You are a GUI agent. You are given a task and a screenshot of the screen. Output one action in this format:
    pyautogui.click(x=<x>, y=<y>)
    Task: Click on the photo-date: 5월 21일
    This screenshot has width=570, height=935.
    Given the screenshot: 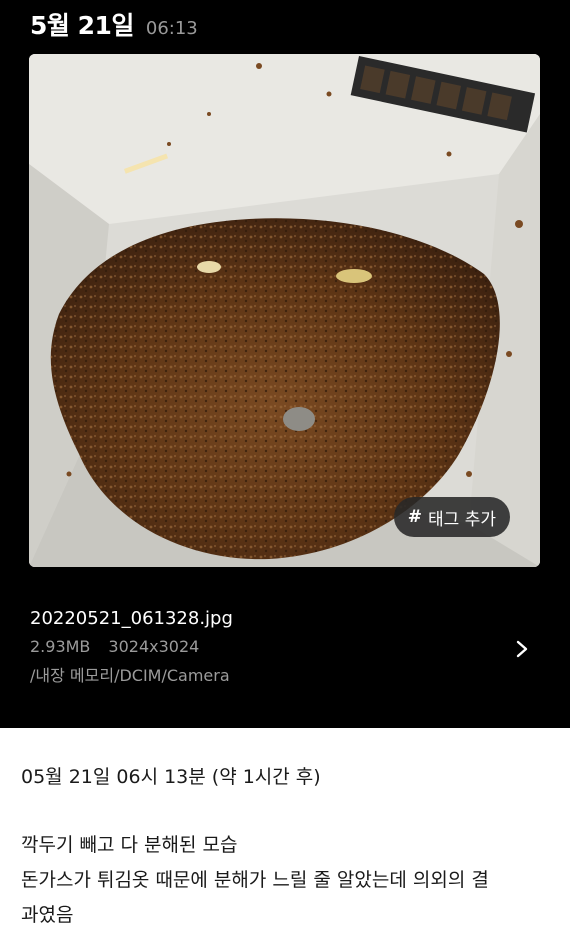 What is the action you would take?
    pyautogui.click(x=82, y=25)
    